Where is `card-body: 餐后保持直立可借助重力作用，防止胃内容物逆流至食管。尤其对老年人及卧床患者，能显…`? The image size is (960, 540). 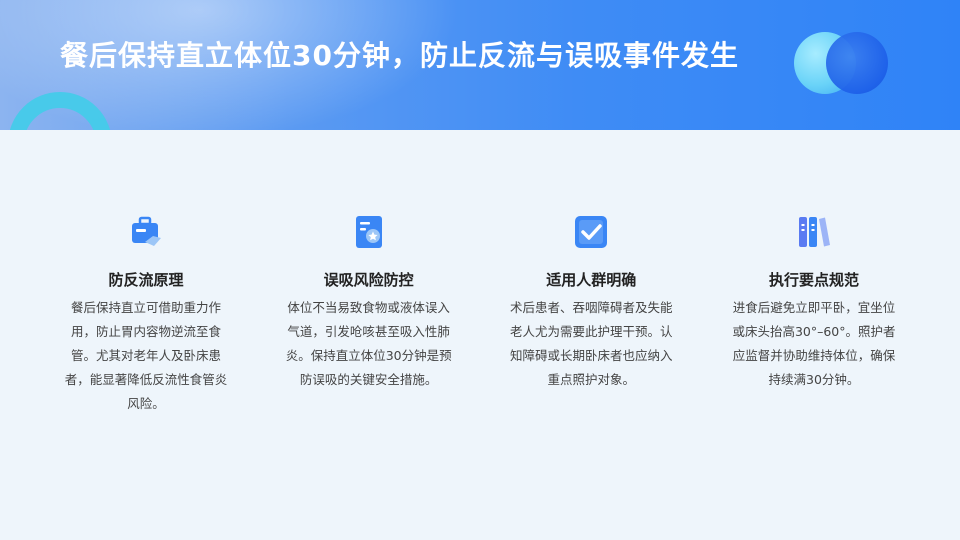 card-body: 餐后保持直立可借助重力作用，防止胃内容物逆流至食管。尤其对老年人及卧床患者，能显… is located at coordinates (146, 355).